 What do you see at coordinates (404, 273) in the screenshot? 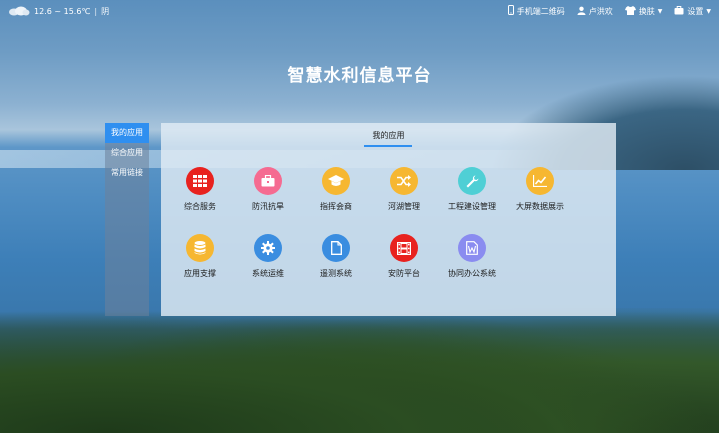
I see `app-label: 安防平台` at bounding box center [404, 273].